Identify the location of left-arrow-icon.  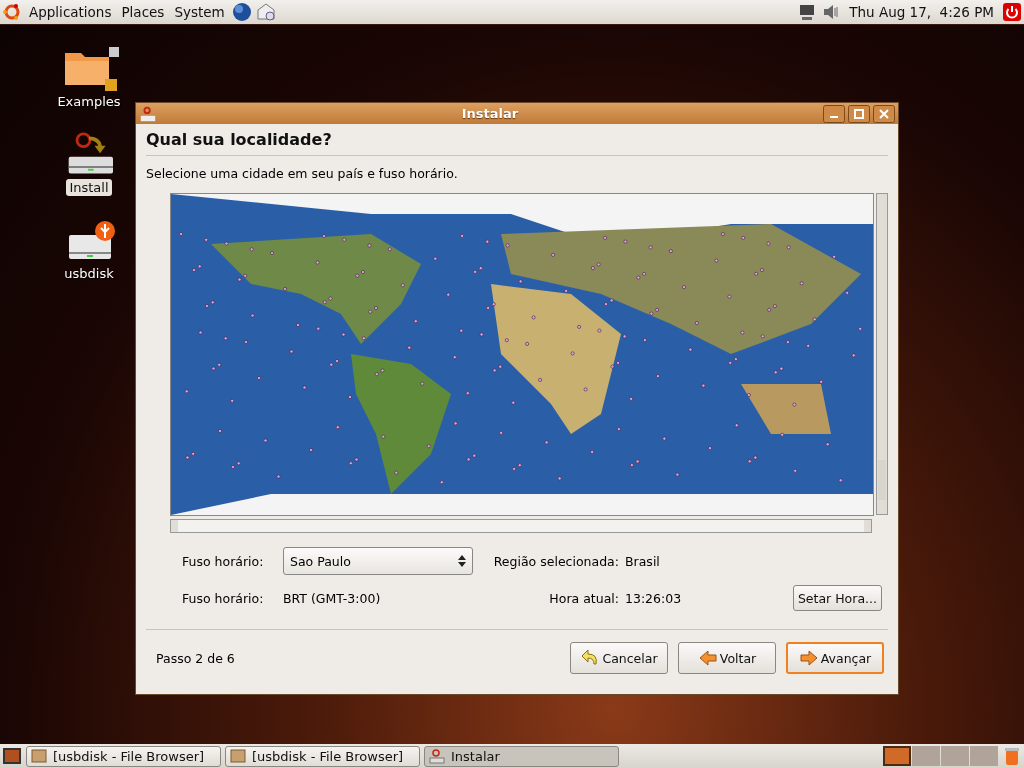
(707, 658).